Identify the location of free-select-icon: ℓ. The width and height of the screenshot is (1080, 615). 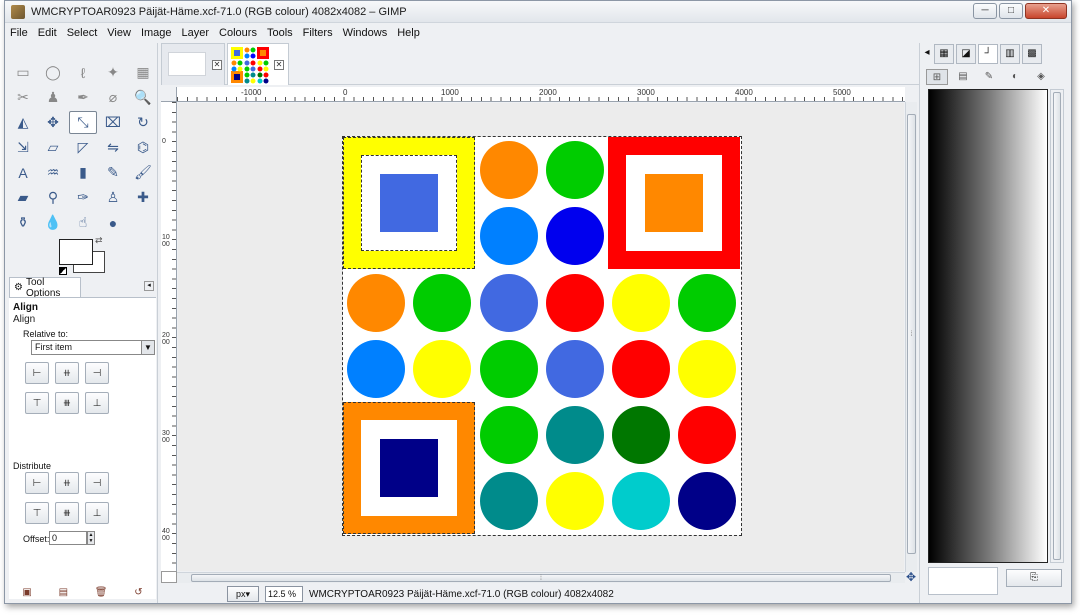
(83, 72).